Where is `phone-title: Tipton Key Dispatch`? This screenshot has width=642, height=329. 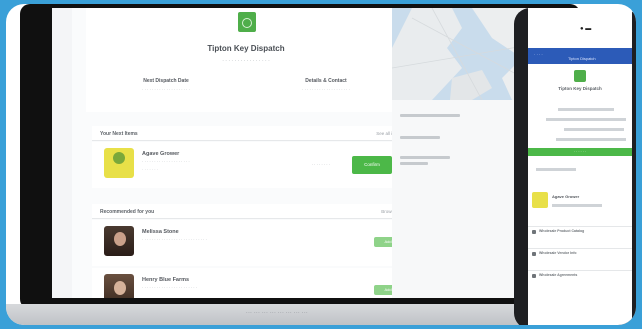
phone-title: Tipton Key Dispatch is located at coordinates (580, 88).